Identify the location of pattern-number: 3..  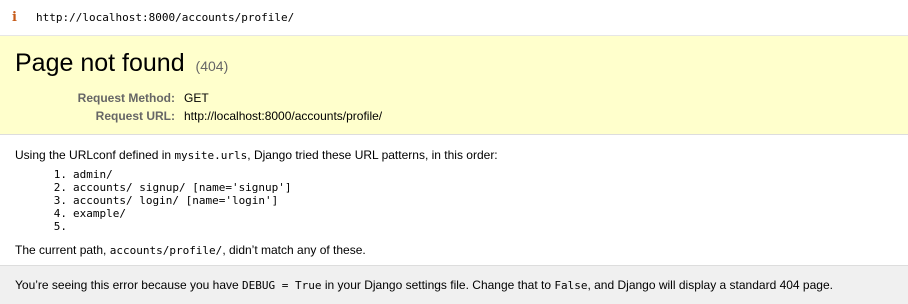
(60, 200).